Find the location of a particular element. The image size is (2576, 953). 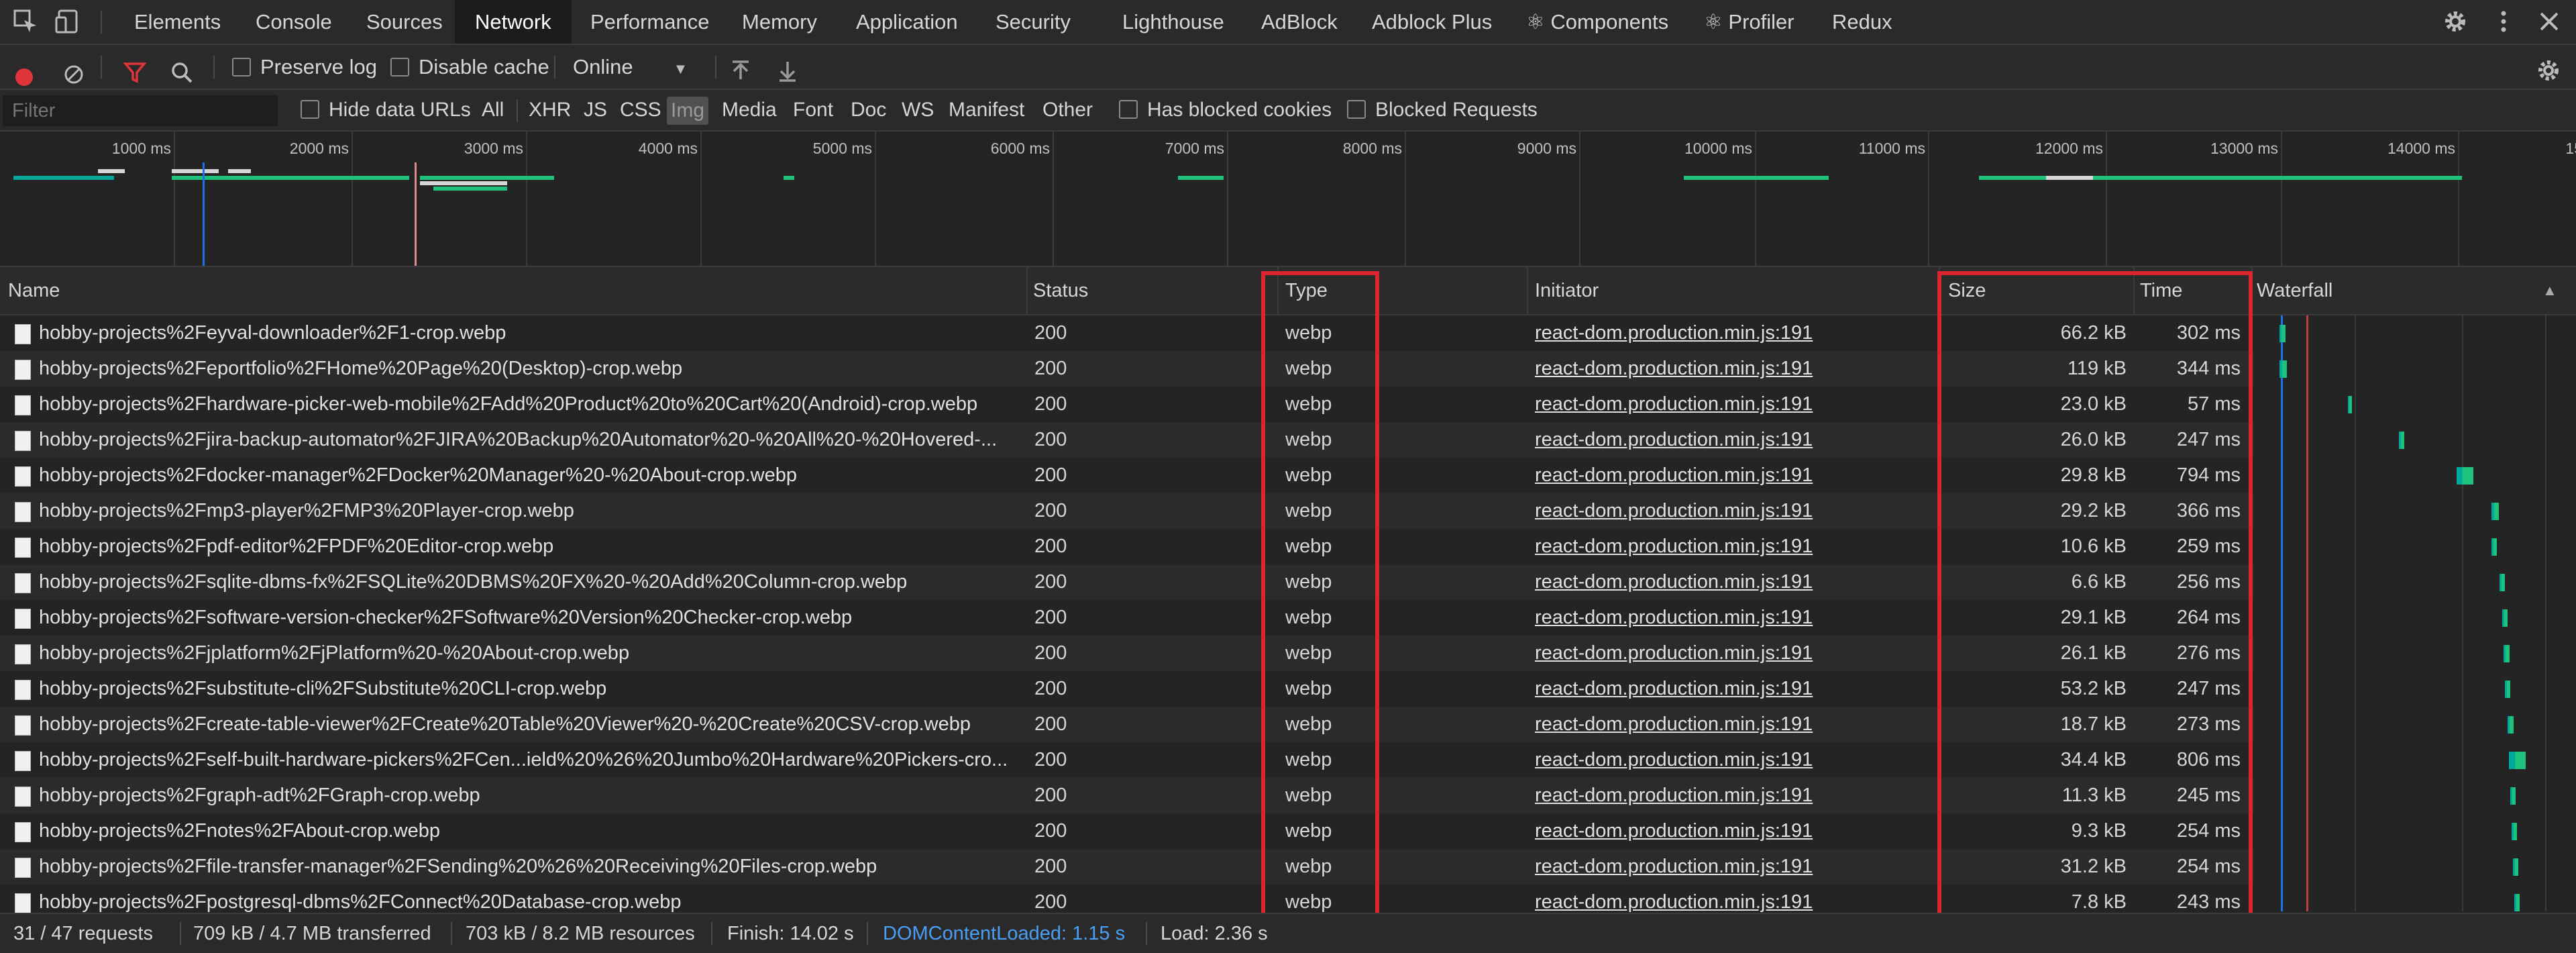

close-devtools-icon is located at coordinates (2549, 21).